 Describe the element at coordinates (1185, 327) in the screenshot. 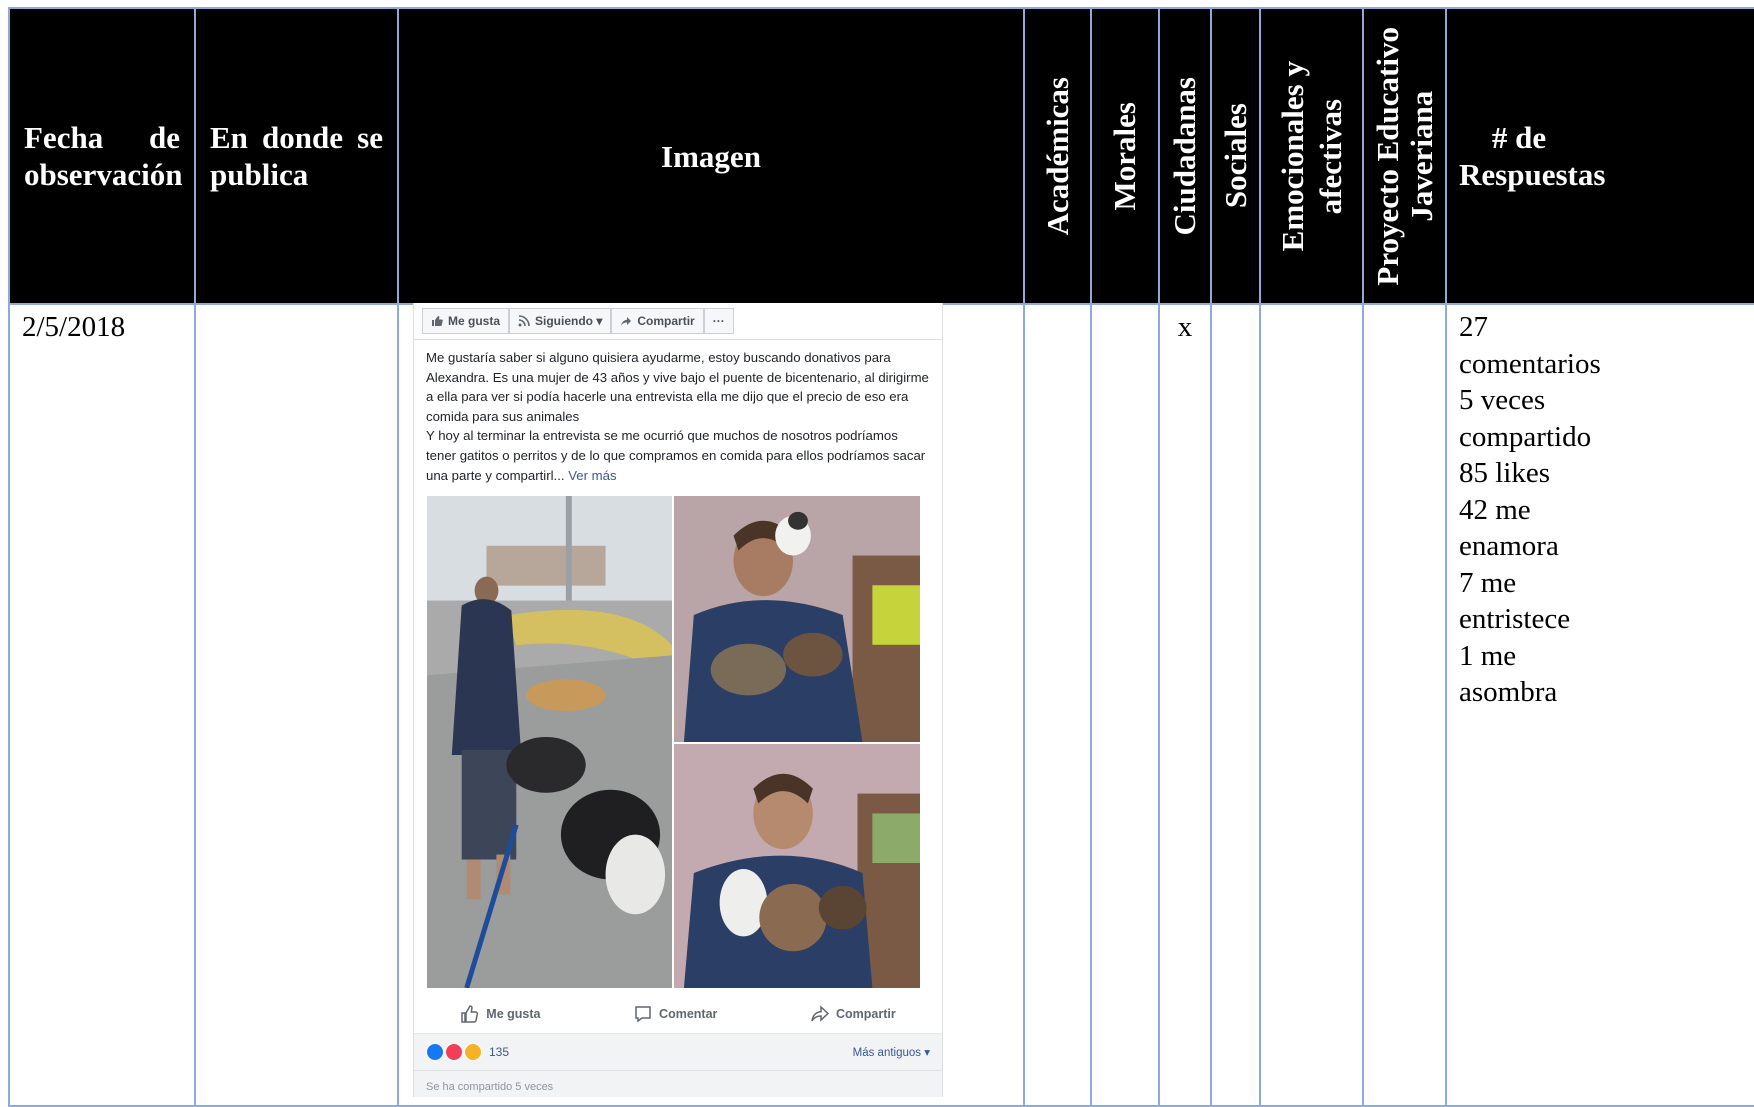

I see `ciudadanas-mark: x` at that location.